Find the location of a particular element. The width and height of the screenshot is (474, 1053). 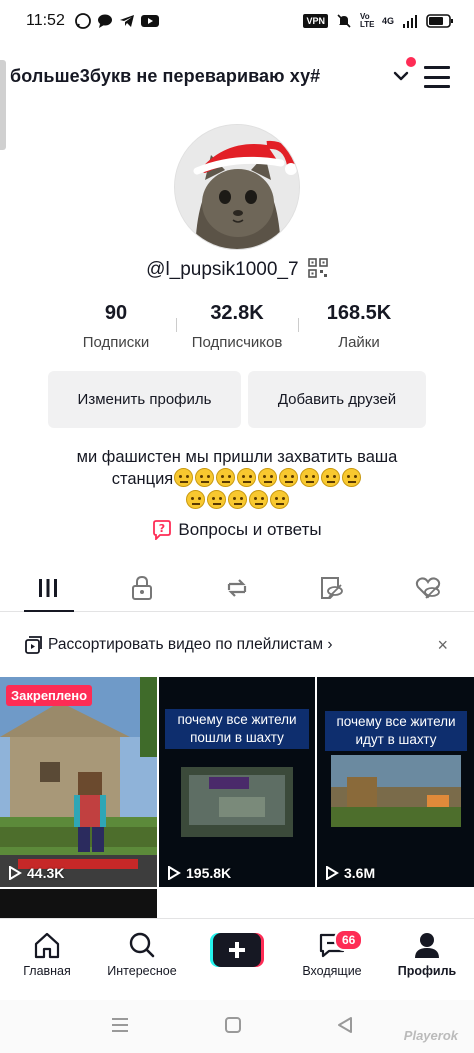

view-count: 195.8K is located at coordinates (199, 873).